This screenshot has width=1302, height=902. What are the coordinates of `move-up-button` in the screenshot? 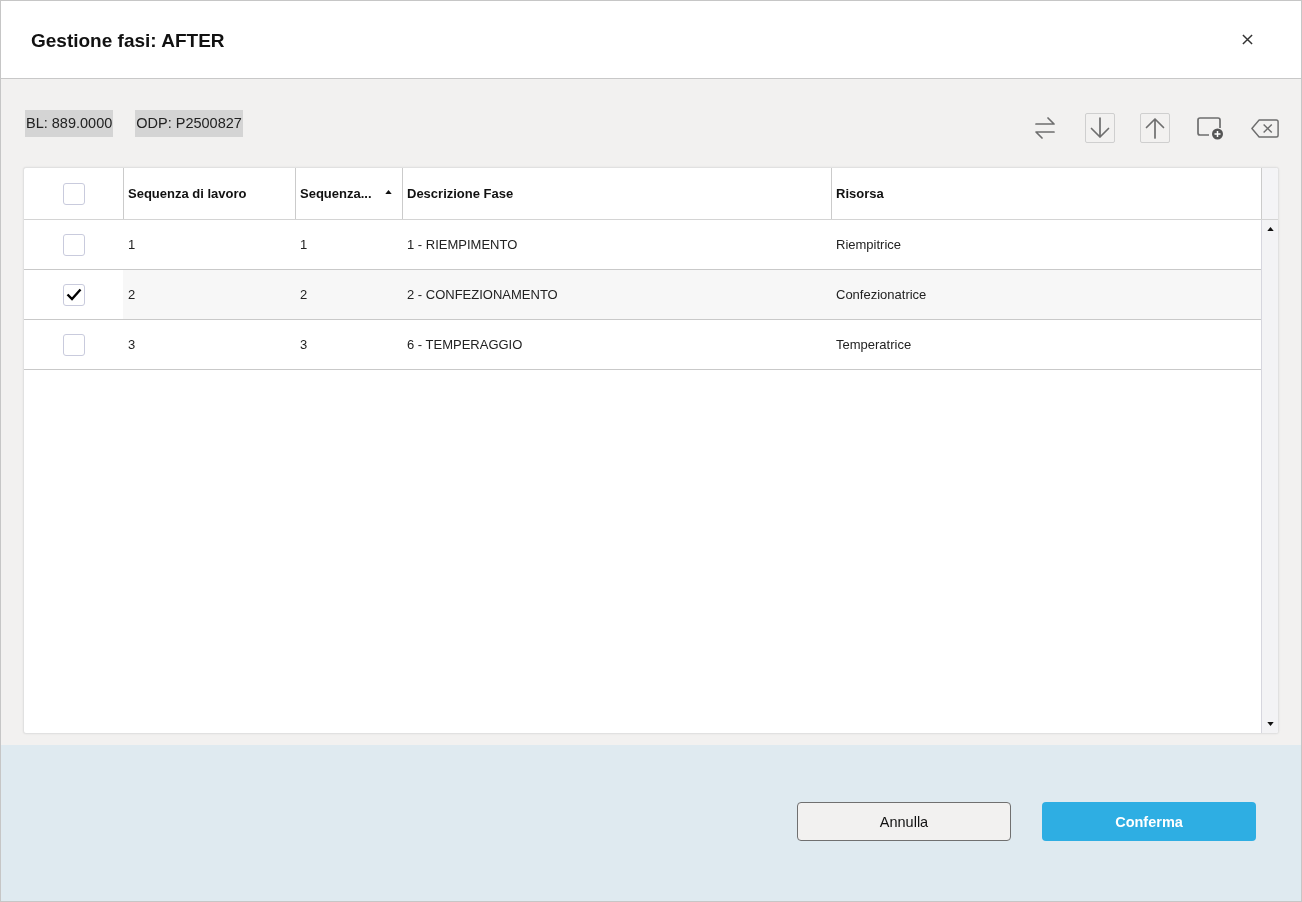 It's located at (1155, 128).